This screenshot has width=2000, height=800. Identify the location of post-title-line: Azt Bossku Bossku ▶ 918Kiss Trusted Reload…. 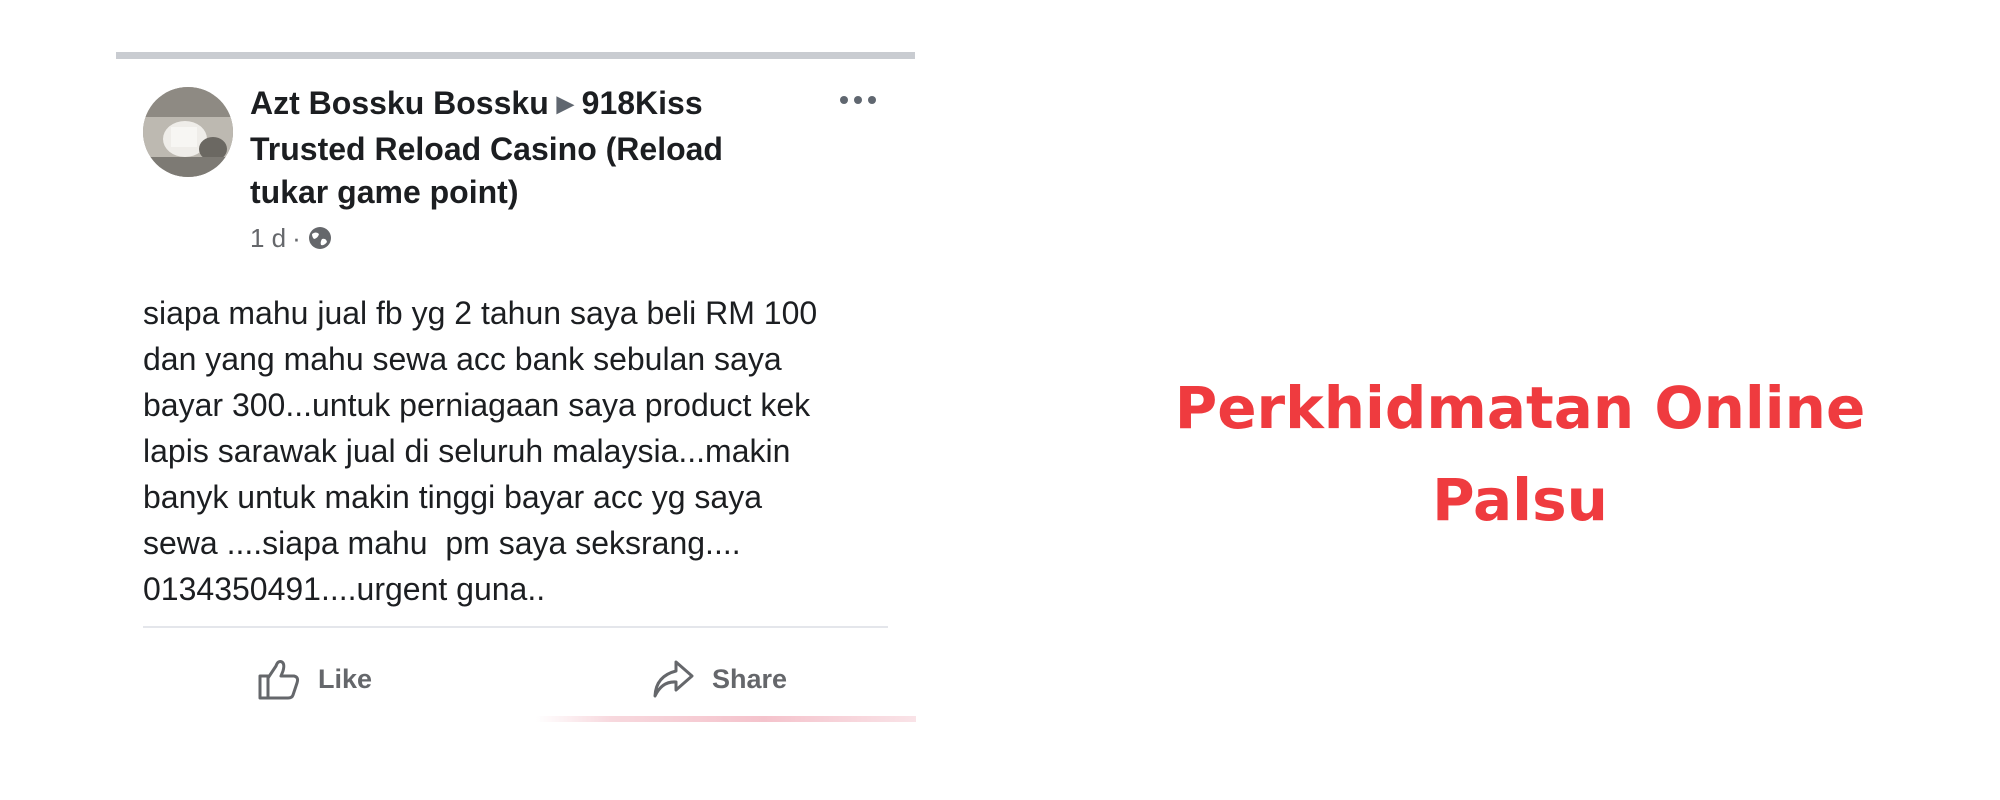
(510, 148).